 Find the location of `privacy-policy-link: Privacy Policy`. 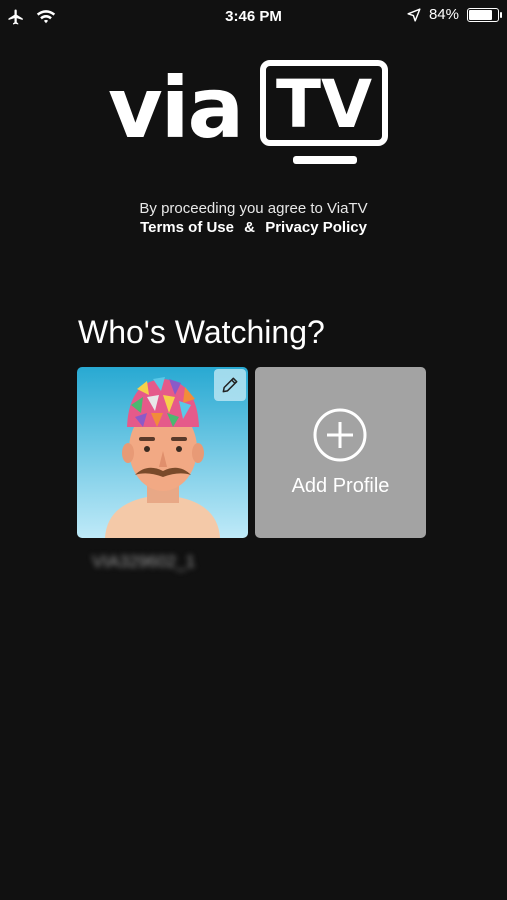

privacy-policy-link: Privacy Policy is located at coordinates (316, 227).